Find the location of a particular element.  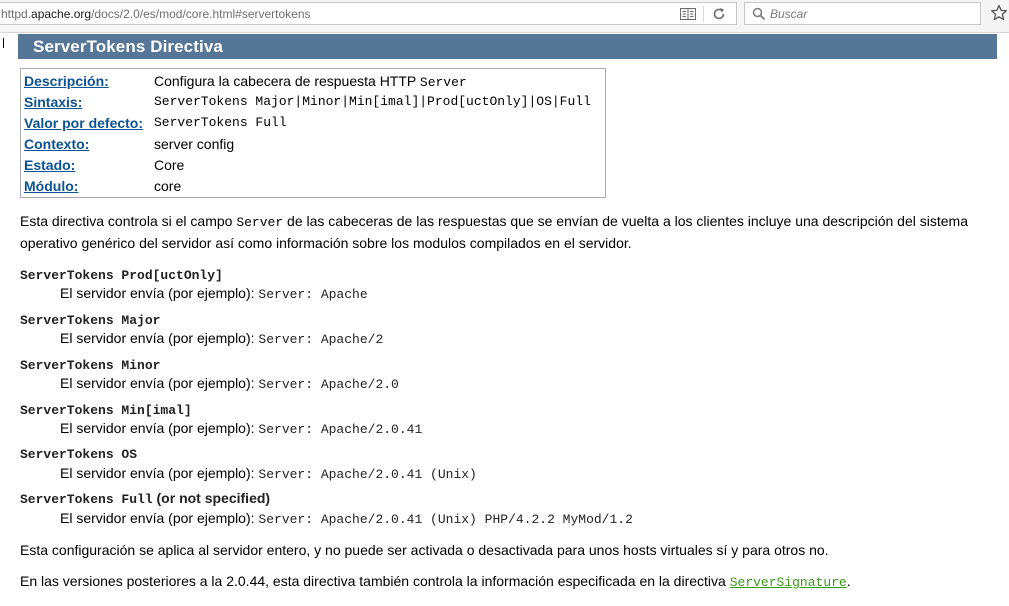

search-bar is located at coordinates (862, 13).